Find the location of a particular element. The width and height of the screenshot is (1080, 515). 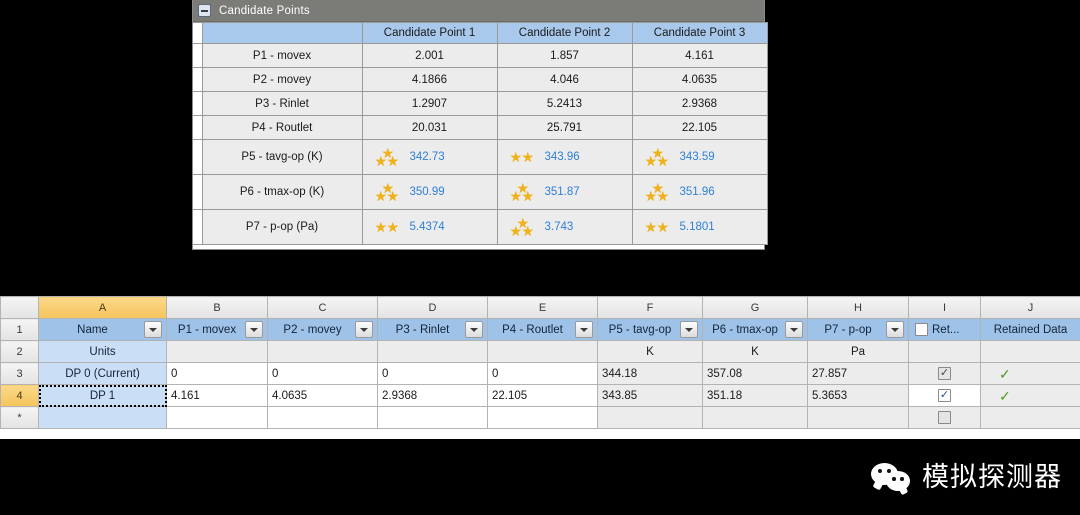

cell-dp0-p3: 0 is located at coordinates (432, 373).